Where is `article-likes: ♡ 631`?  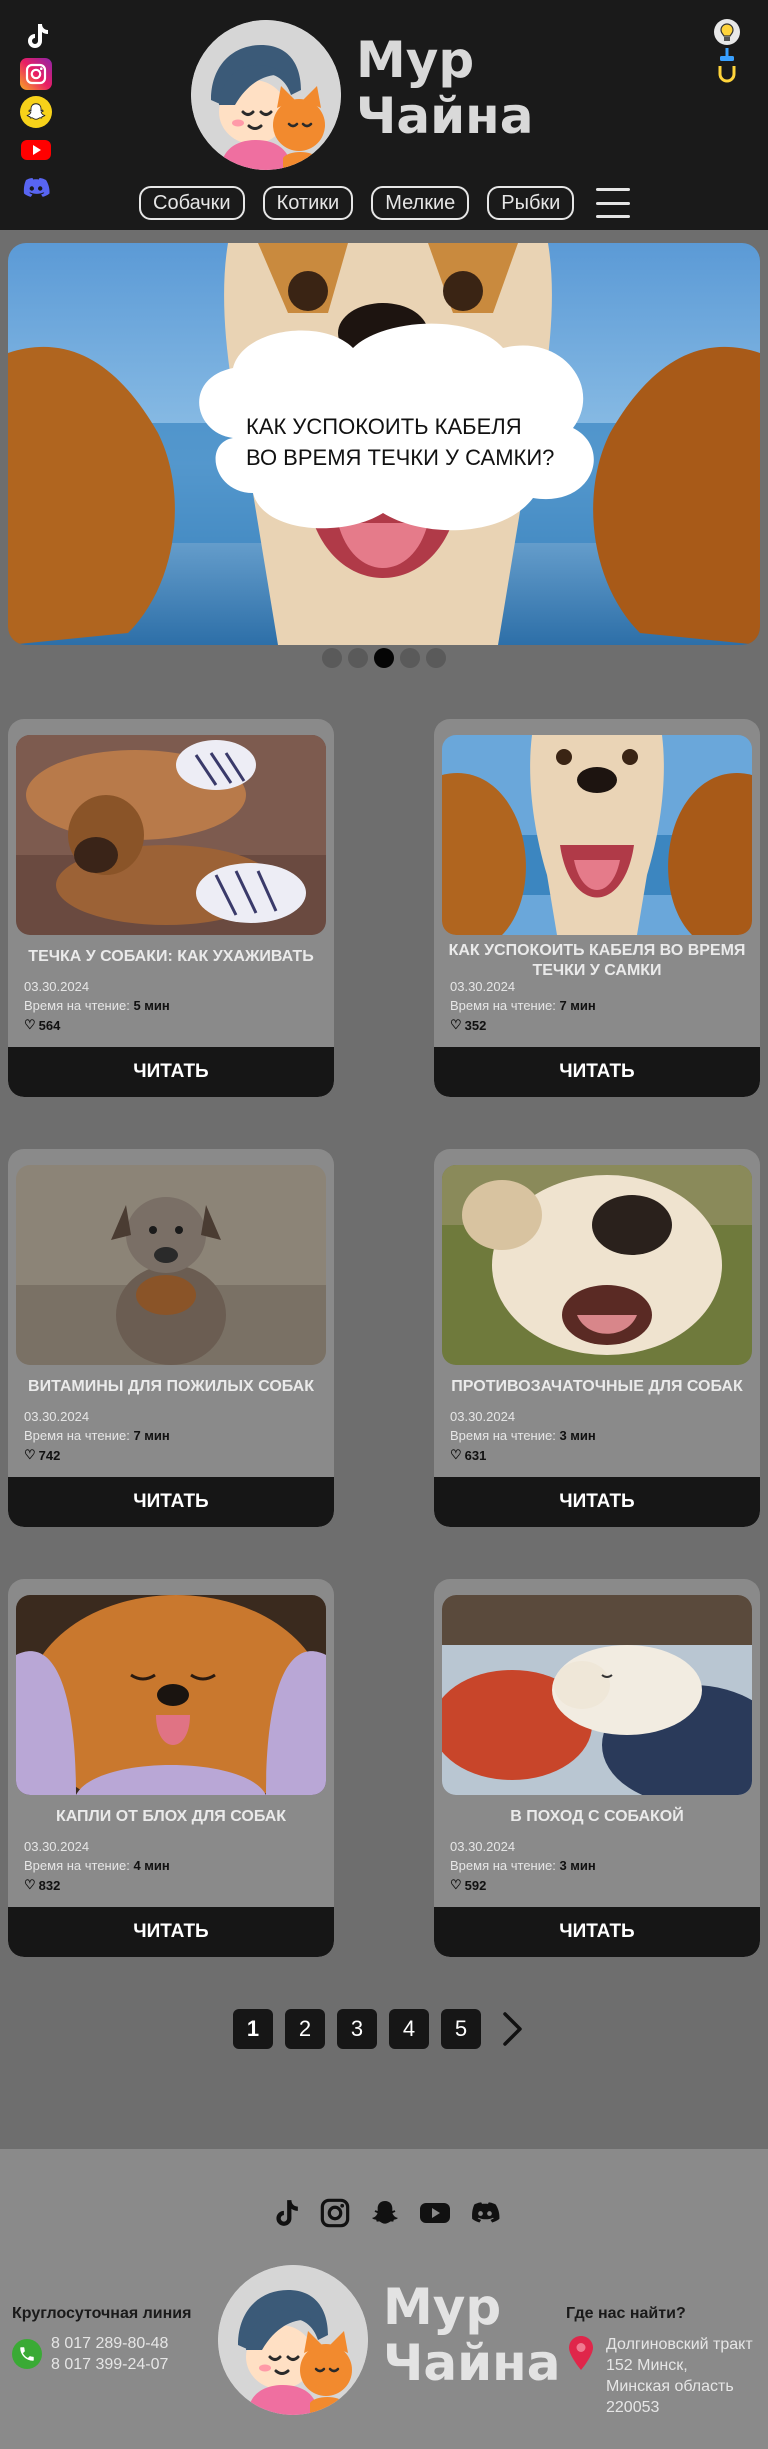
article-likes: ♡ 631 is located at coordinates (468, 1455).